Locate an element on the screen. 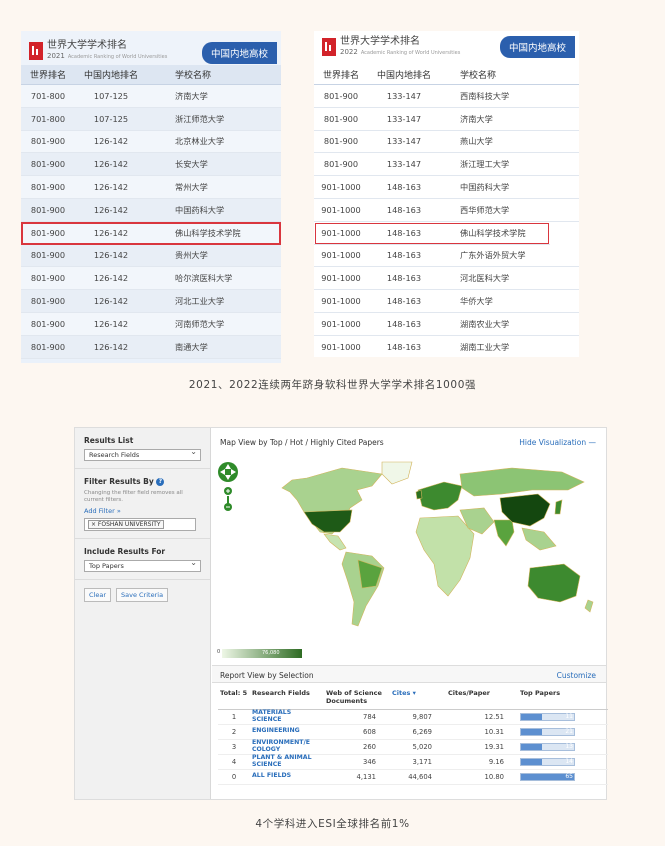 This screenshot has height=846, width=665. top-papers-bar: 11 is located at coordinates (547, 716).